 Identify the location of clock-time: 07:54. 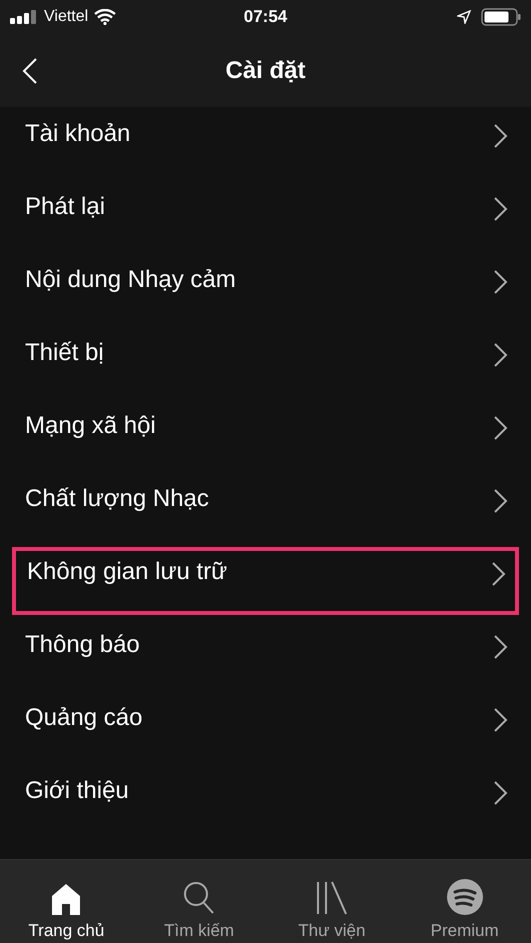
(266, 17).